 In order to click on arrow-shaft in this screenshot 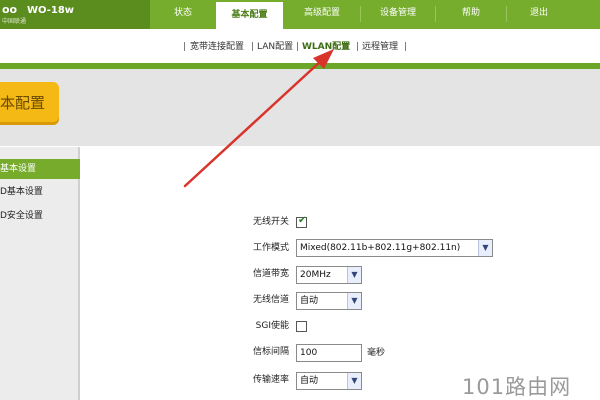, I will do `click(253, 123)`.